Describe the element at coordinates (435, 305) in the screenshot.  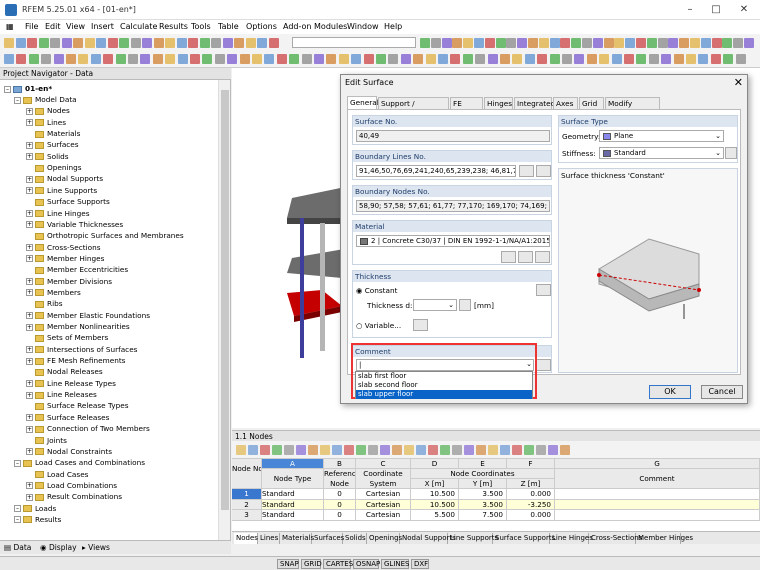
I see `thickness-input: ⌄` at that location.